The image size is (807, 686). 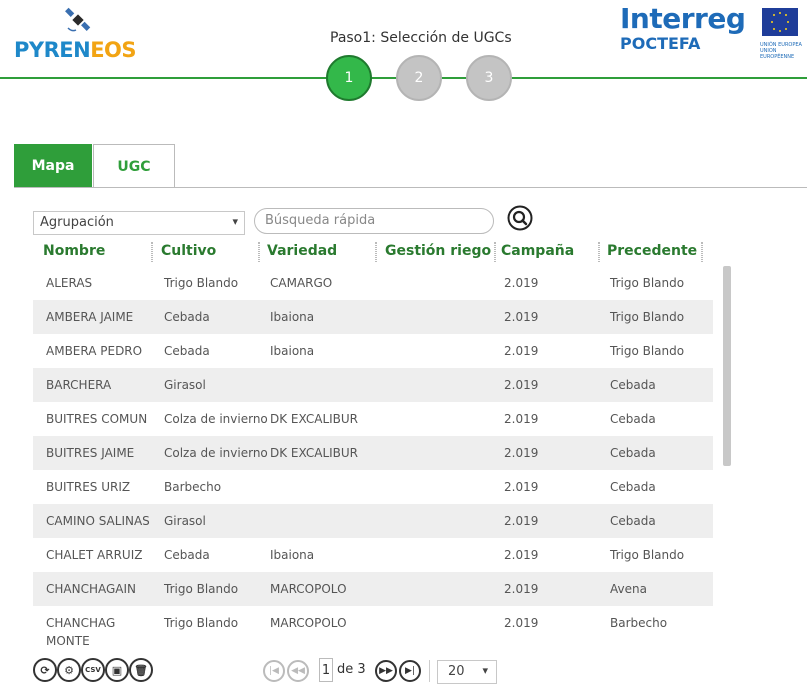 I want to click on first-page-icon: |◀, so click(x=274, y=671).